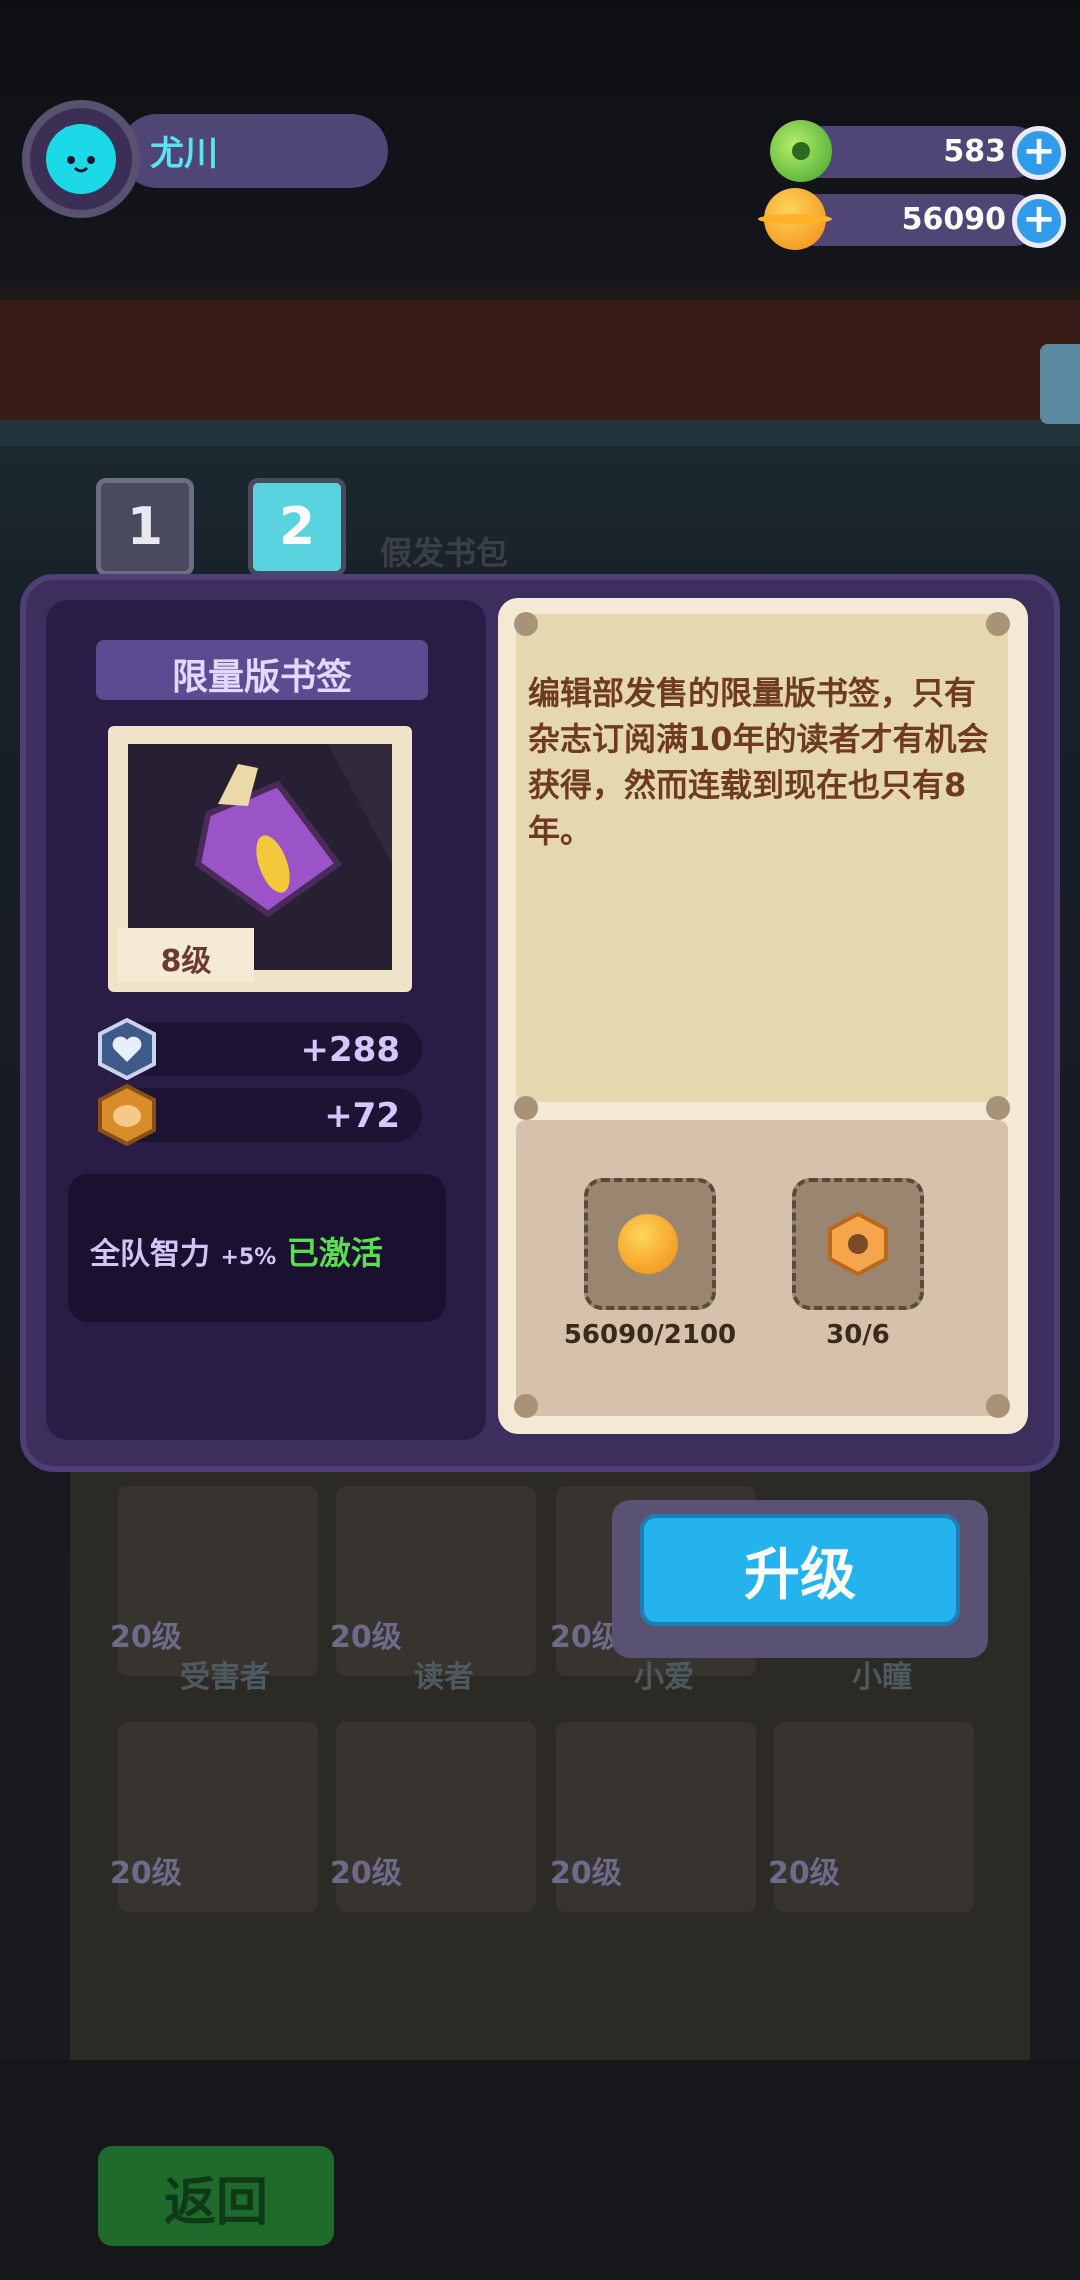  I want to click on avatar, so click(81, 159).